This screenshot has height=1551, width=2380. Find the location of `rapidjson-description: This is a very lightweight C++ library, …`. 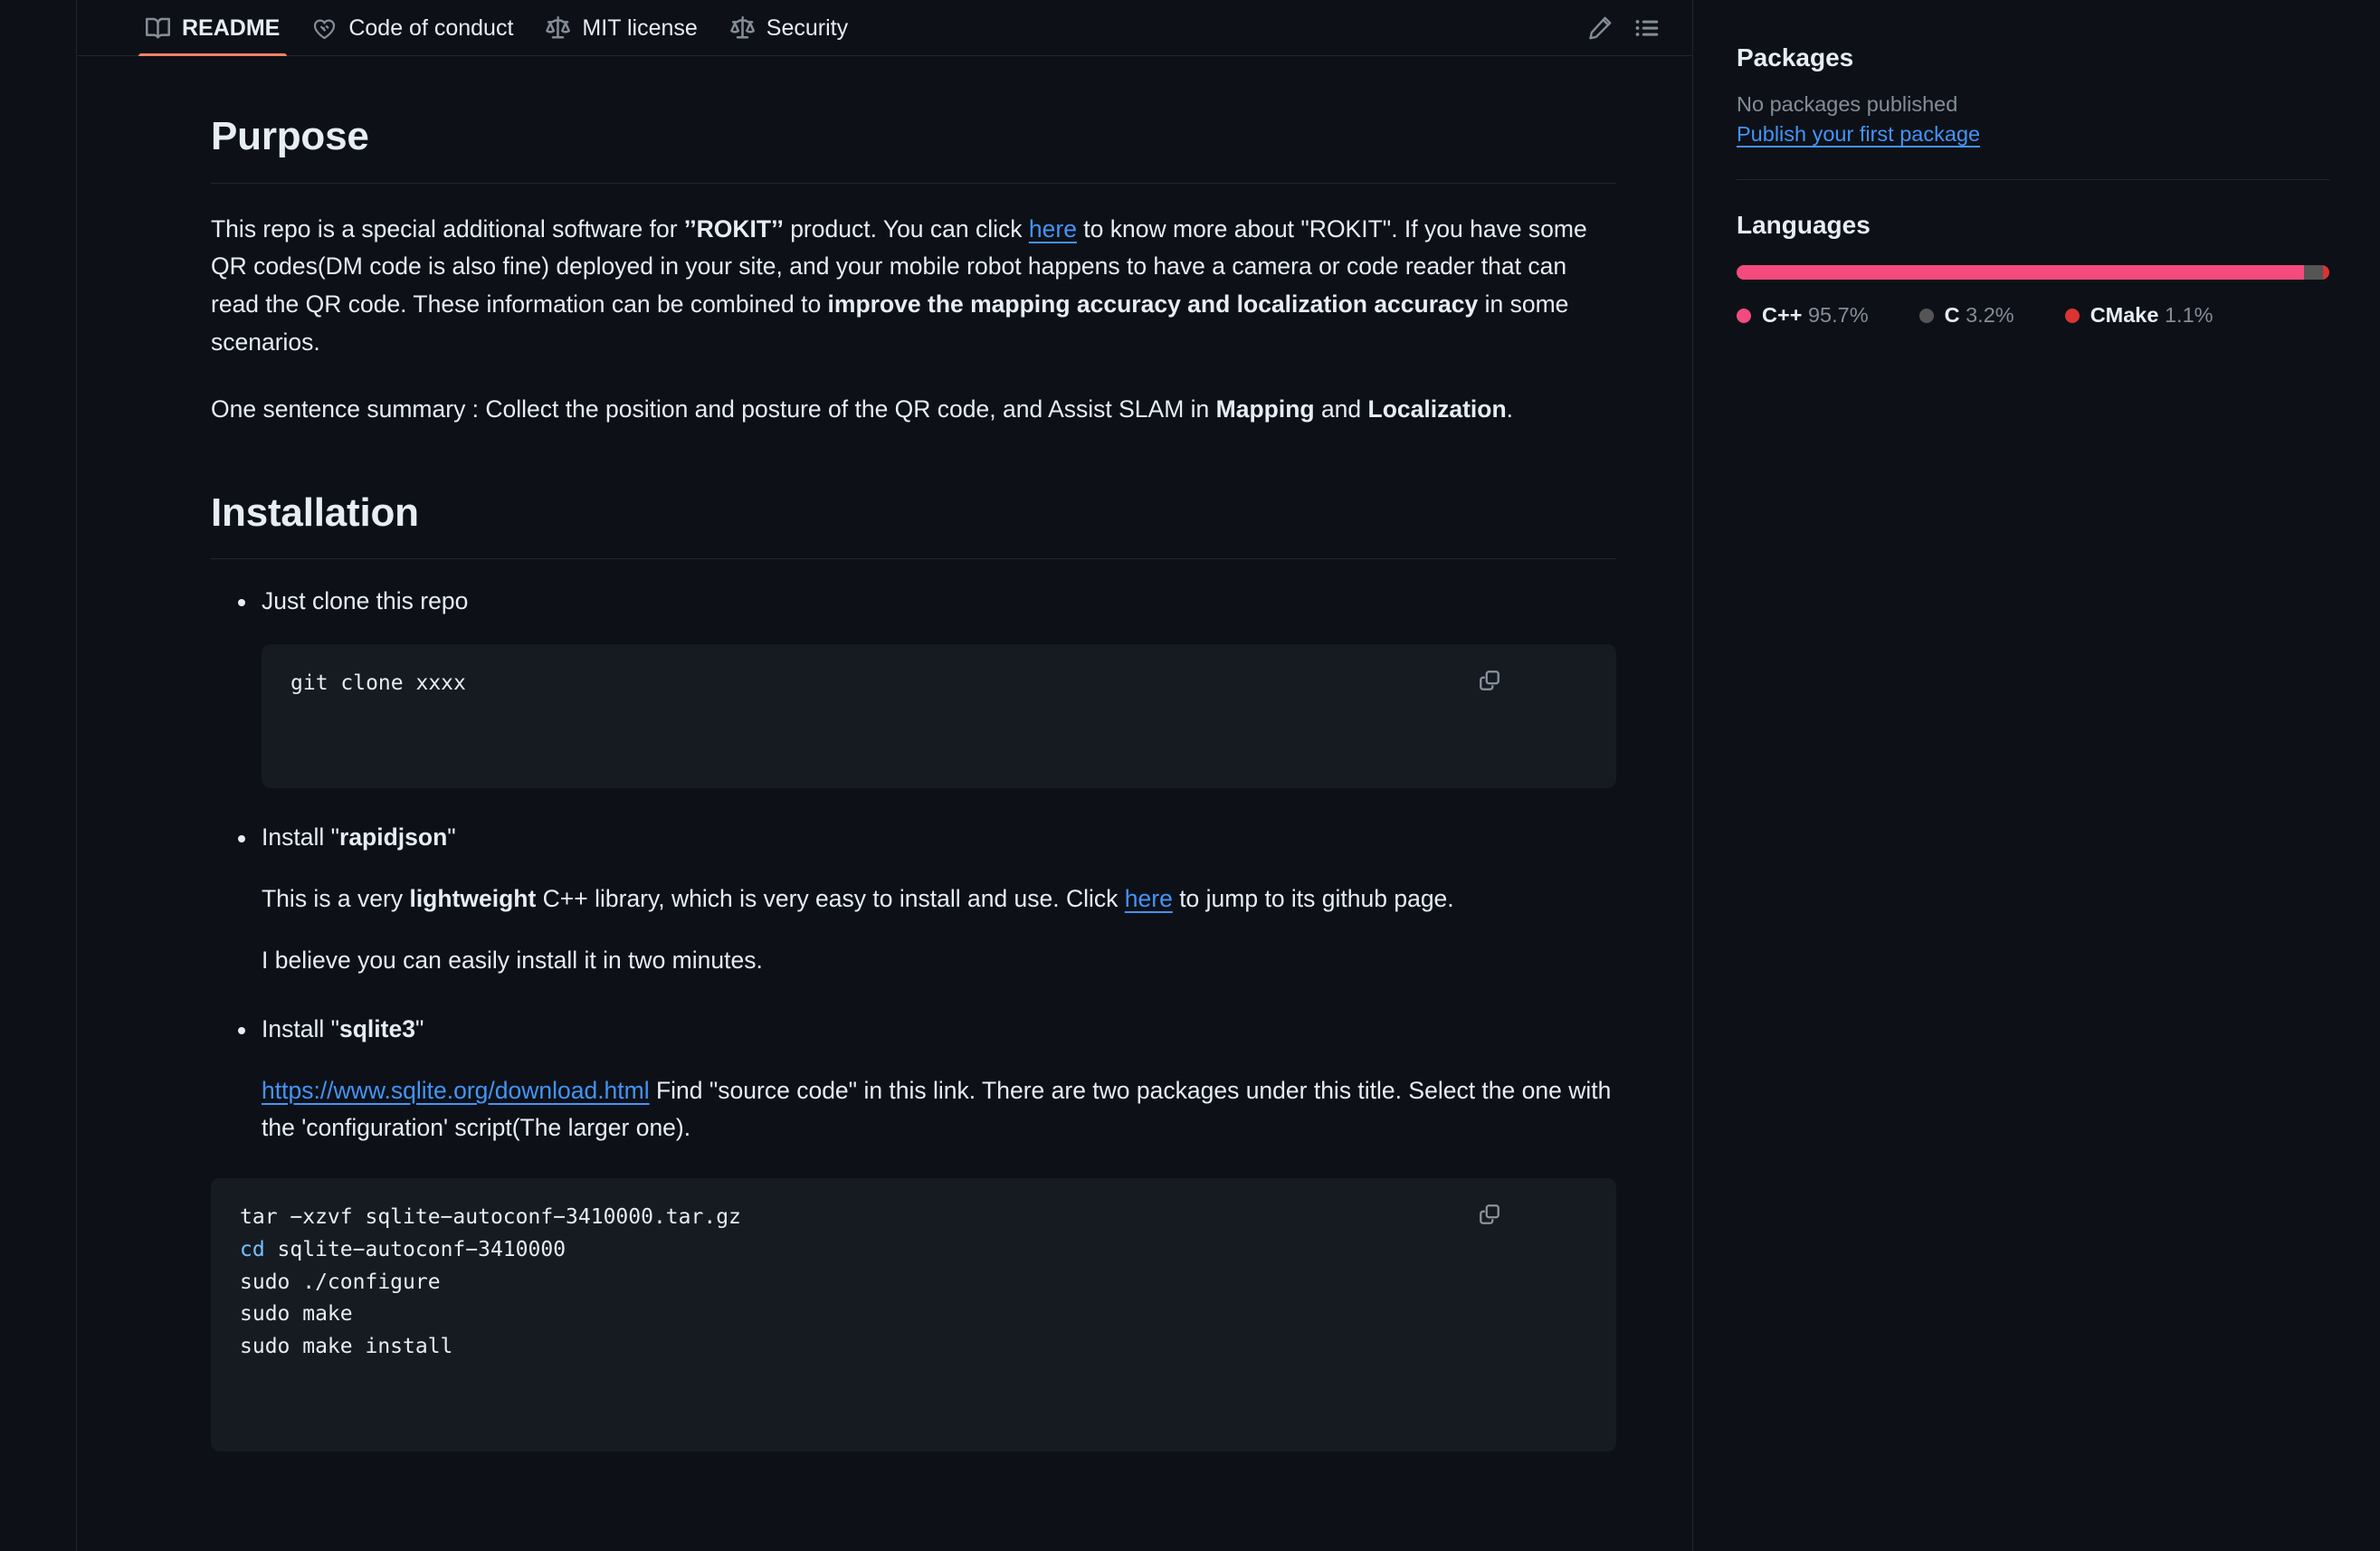

rapidjson-description: This is a very lightweight C++ library, … is located at coordinates (939, 899).